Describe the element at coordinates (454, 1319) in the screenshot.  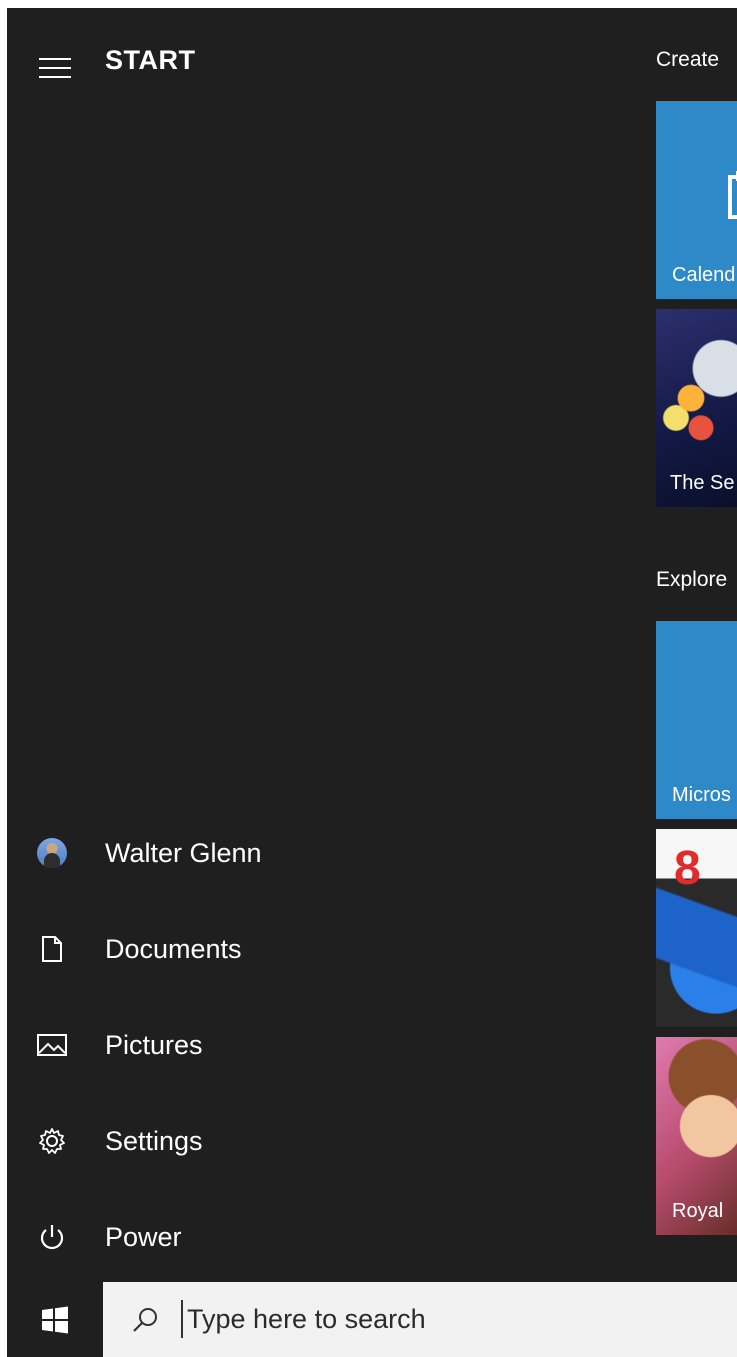
I see `search-input` at that location.